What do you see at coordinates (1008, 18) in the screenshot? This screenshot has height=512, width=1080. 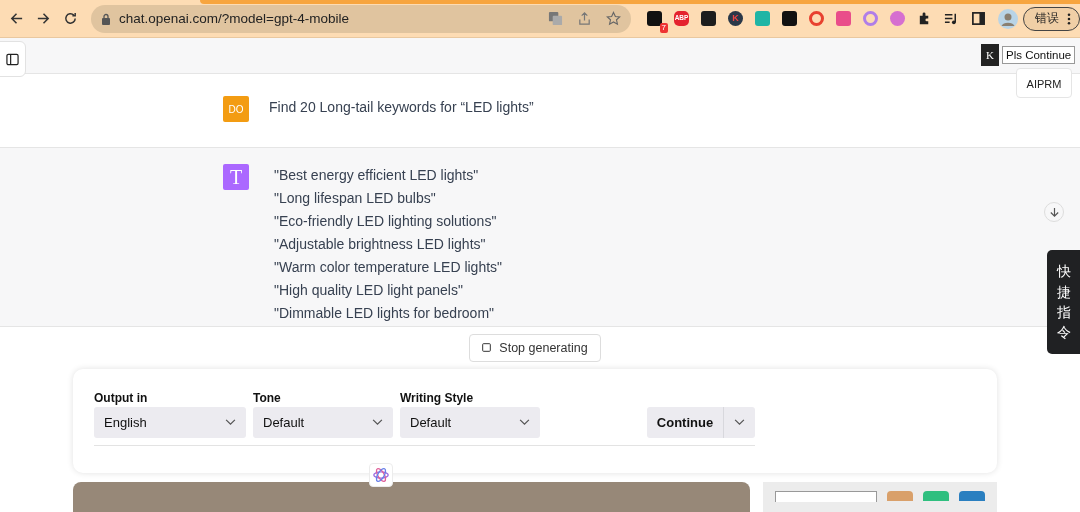 I see `profile-avatar` at bounding box center [1008, 18].